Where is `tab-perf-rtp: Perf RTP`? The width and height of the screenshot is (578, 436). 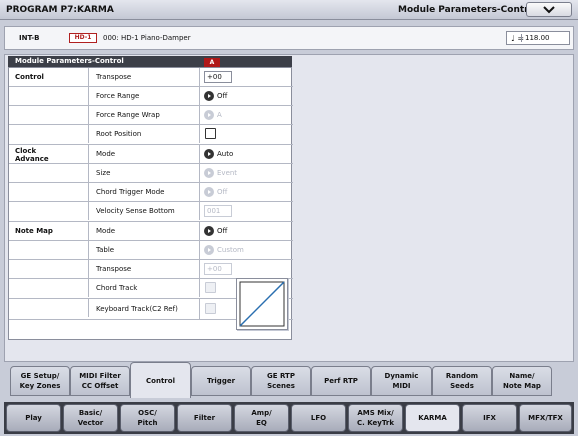 tab-perf-rtp: Perf RTP is located at coordinates (341, 381).